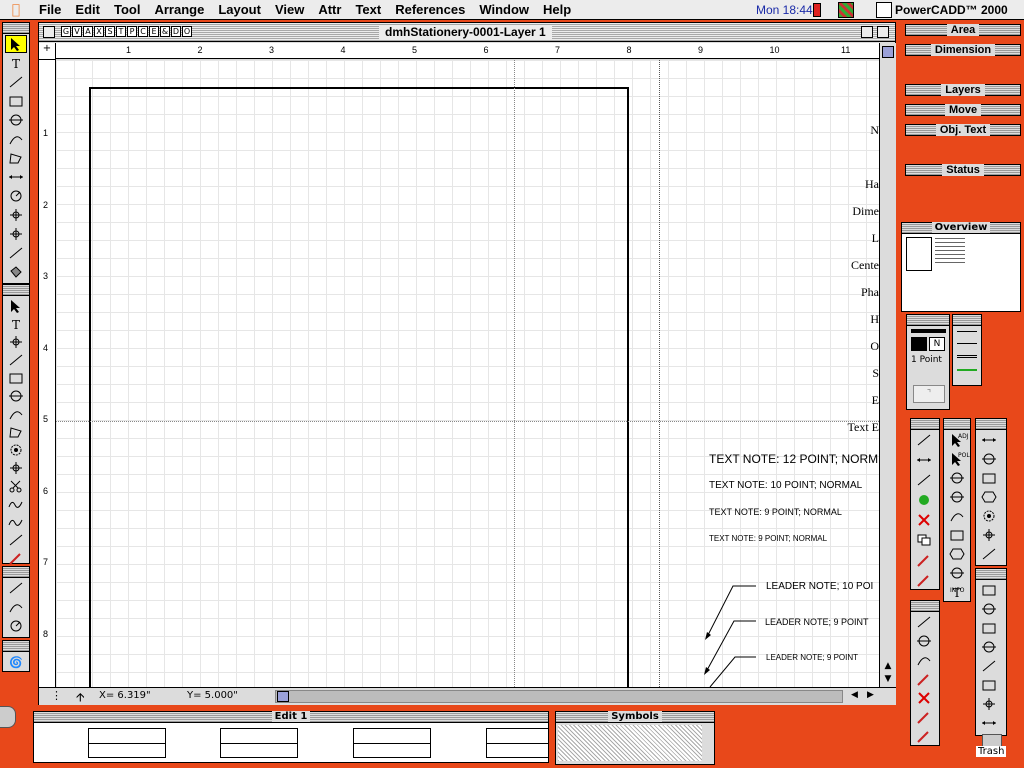 The image size is (1024, 768). Describe the element at coordinates (8, 717) in the screenshot. I see `drawer-handle-icon` at that location.